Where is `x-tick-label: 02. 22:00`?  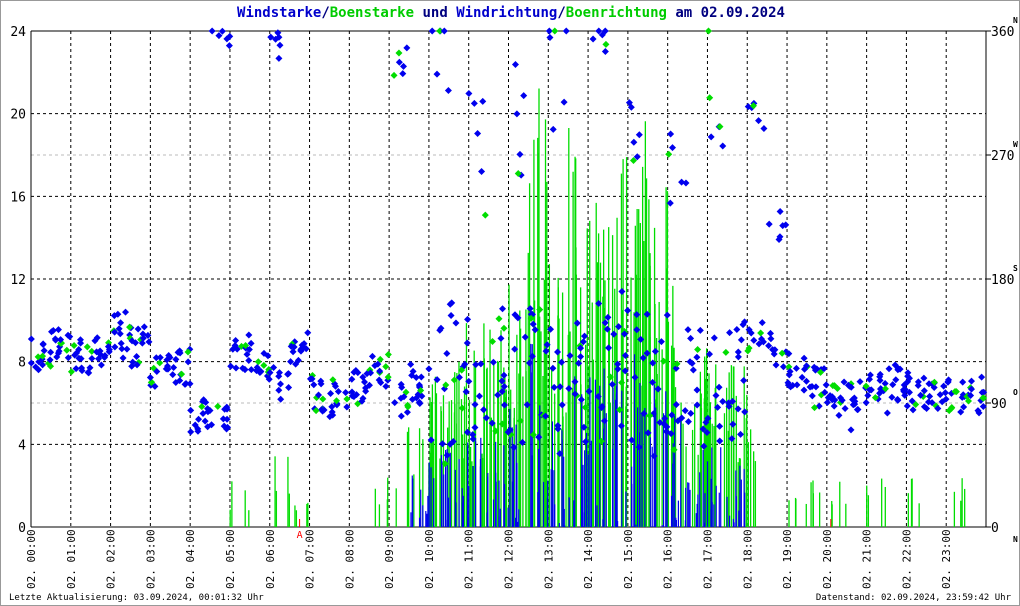 x-tick-label: 02. 22:00 is located at coordinates (906, 559).